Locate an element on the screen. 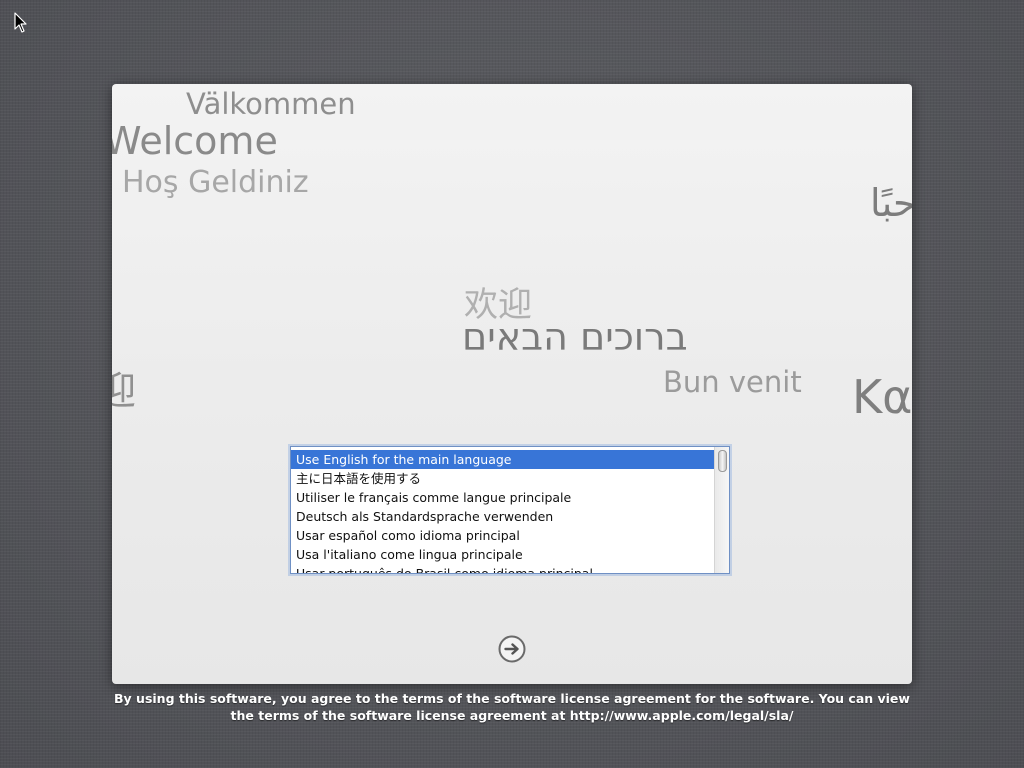 The height and width of the screenshot is (768, 1024). greeting-hebrew: ברוכים הבאים is located at coordinates (575, 337).